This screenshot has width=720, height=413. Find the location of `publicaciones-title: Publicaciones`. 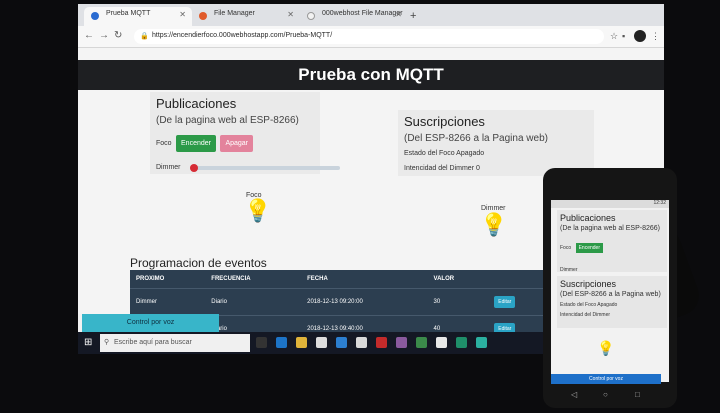

publicaciones-title: Publicaciones is located at coordinates (196, 103).